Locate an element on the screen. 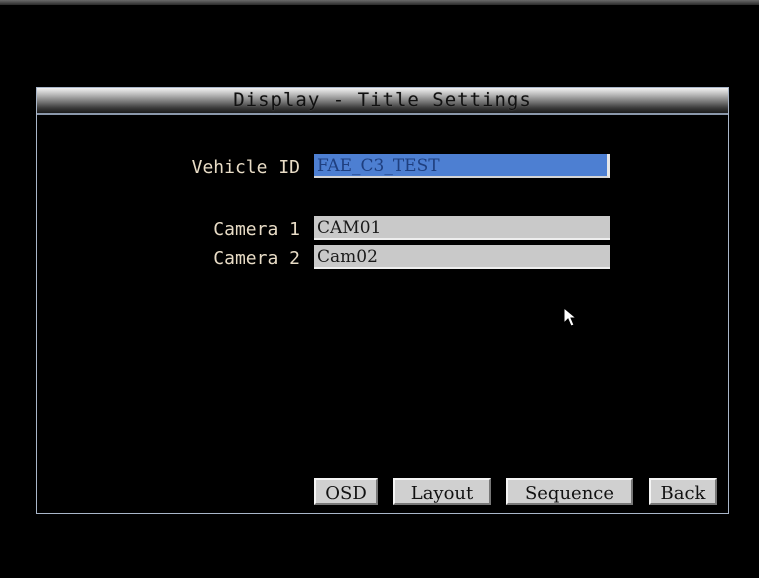  layout-button: Layout is located at coordinates (442, 491).